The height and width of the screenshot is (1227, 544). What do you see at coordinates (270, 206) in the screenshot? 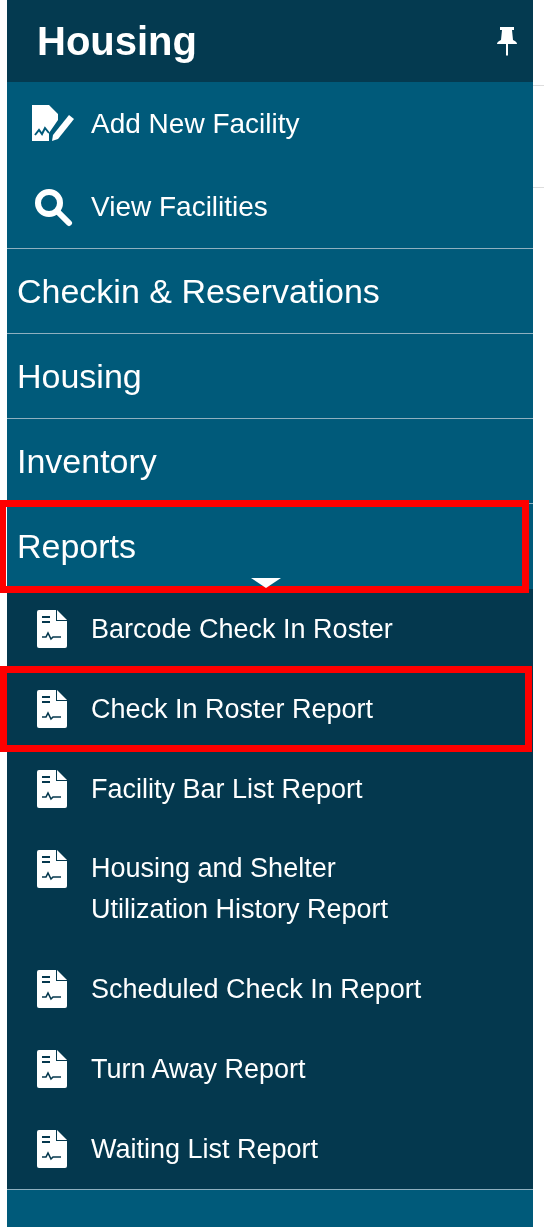
I see `menu-item: View Facilities` at bounding box center [270, 206].